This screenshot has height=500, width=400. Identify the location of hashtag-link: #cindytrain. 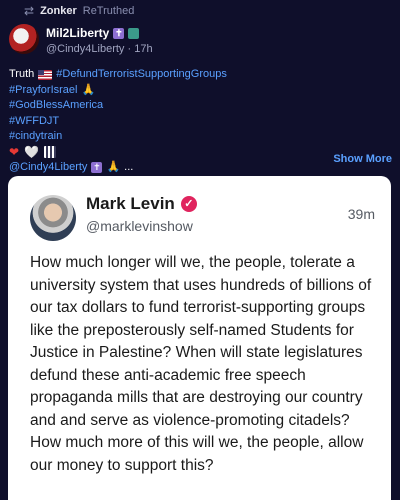
(35, 137).